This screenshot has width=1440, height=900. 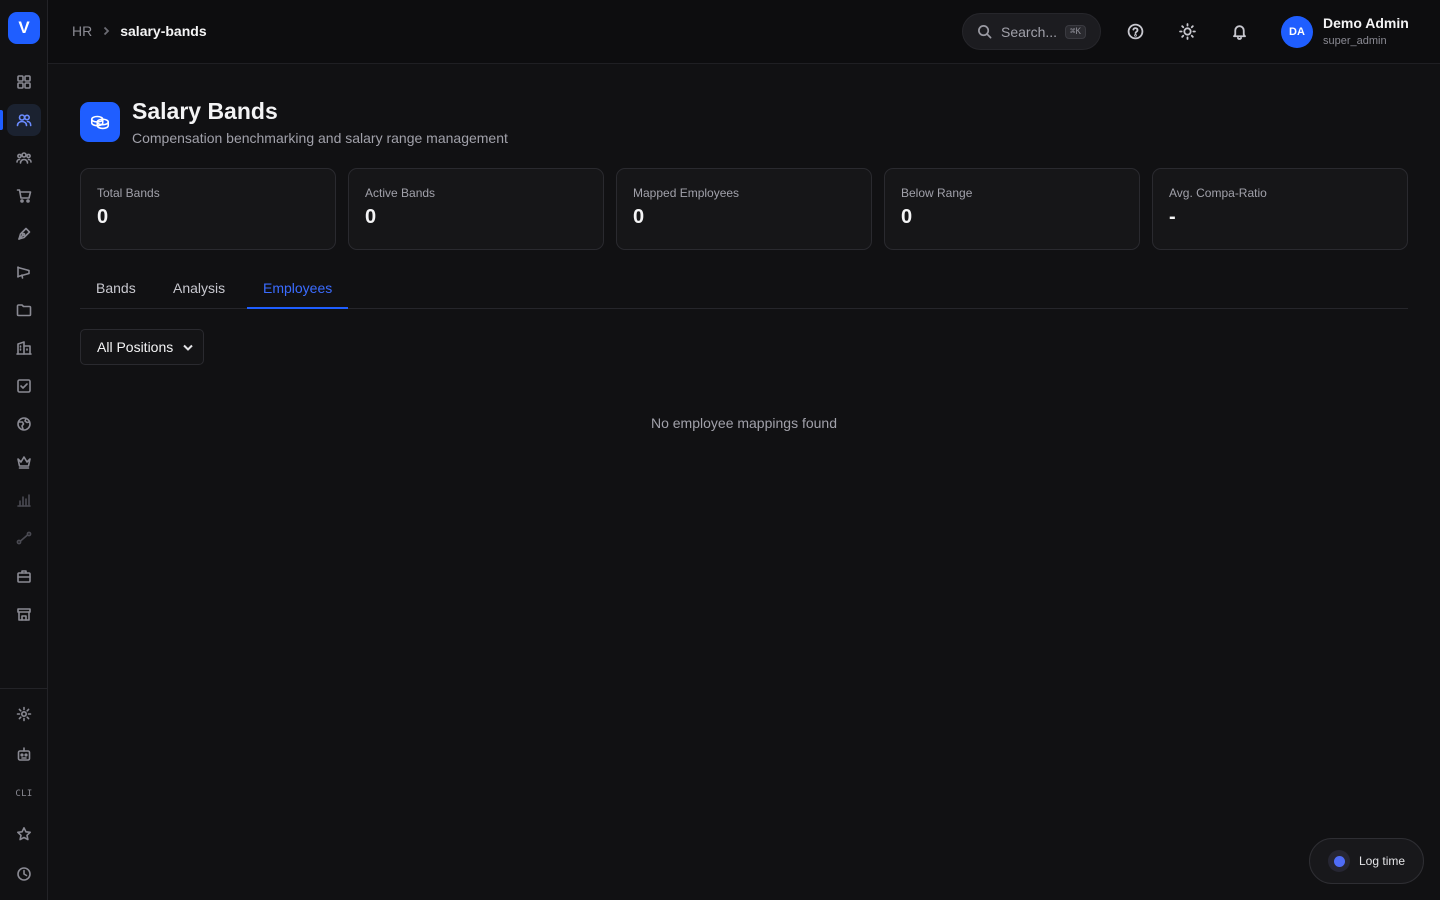 I want to click on position-filter-select: All Positions, so click(x=142, y=347).